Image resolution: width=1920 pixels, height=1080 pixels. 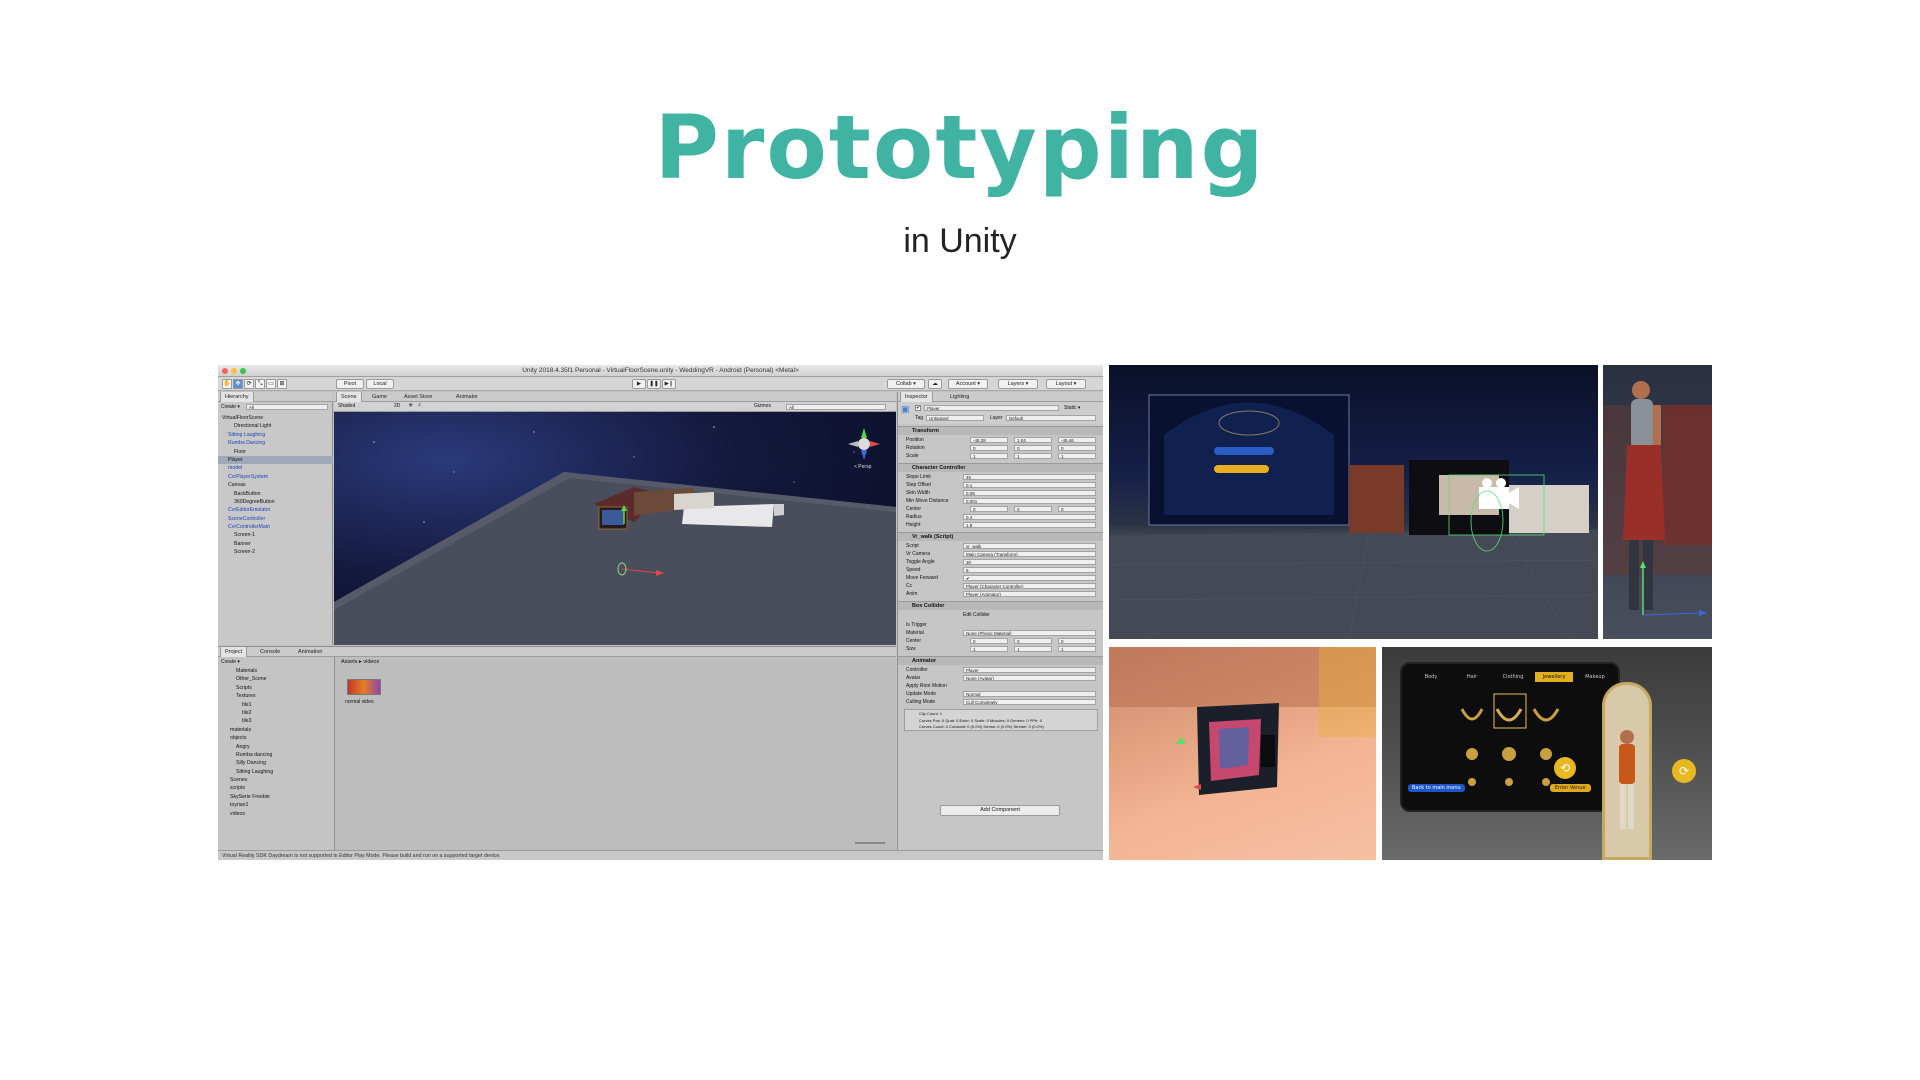 What do you see at coordinates (275, 763) in the screenshot?
I see `project-folder-item: Silly Dancing` at bounding box center [275, 763].